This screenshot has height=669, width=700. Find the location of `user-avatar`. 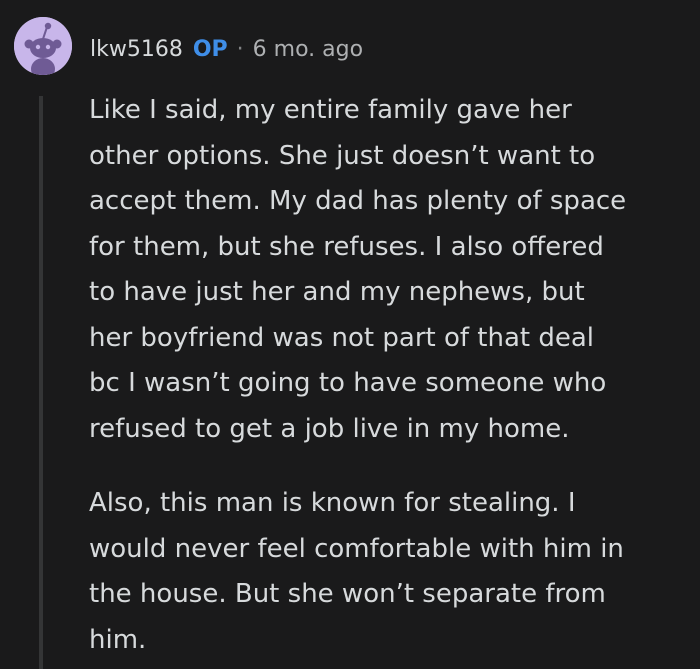

user-avatar is located at coordinates (43, 46).